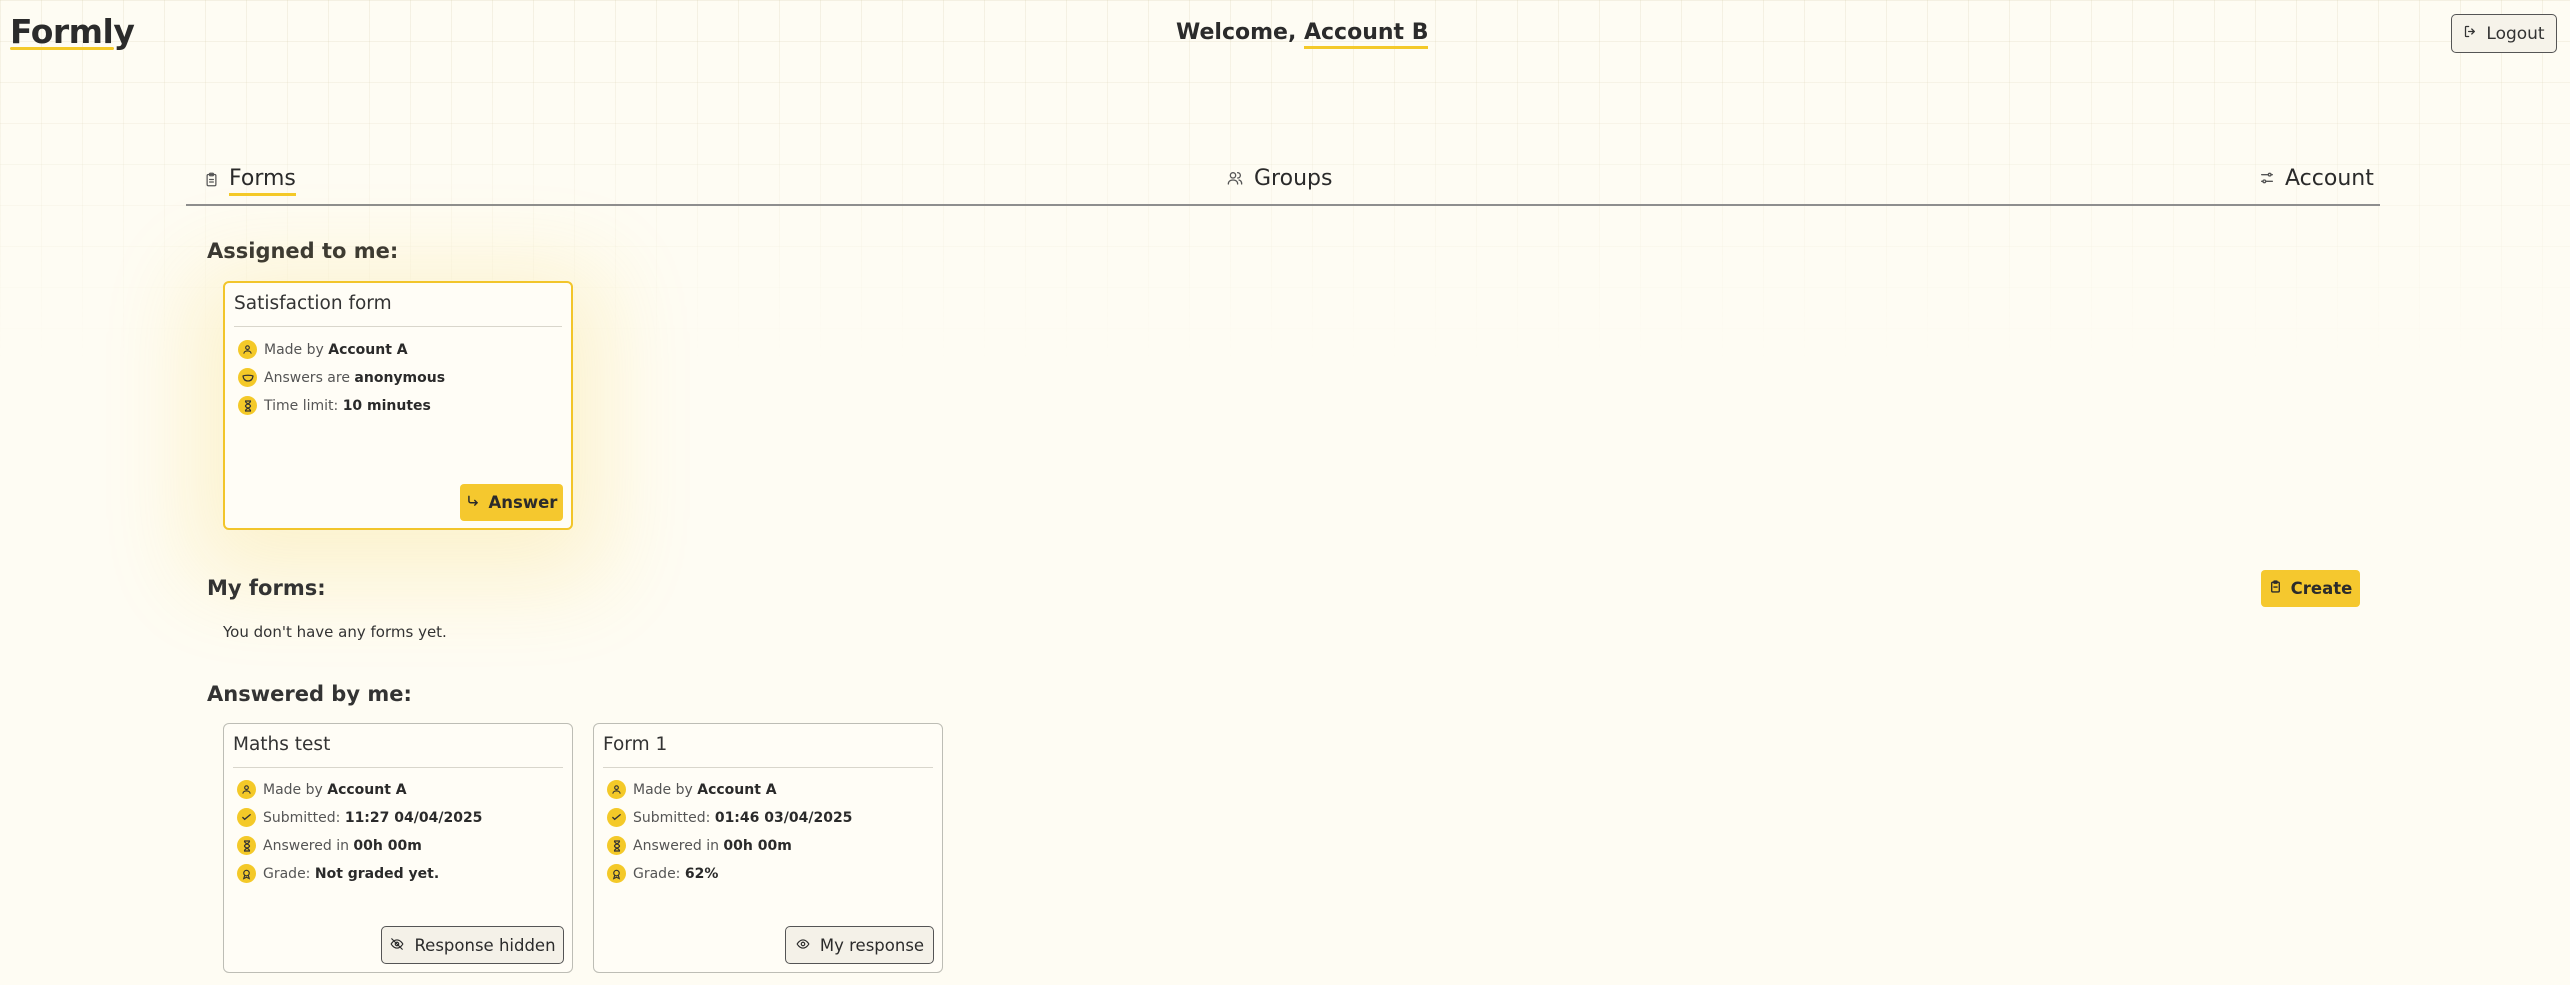 This screenshot has height=985, width=2570. I want to click on tab-forms: Forms, so click(250, 181).